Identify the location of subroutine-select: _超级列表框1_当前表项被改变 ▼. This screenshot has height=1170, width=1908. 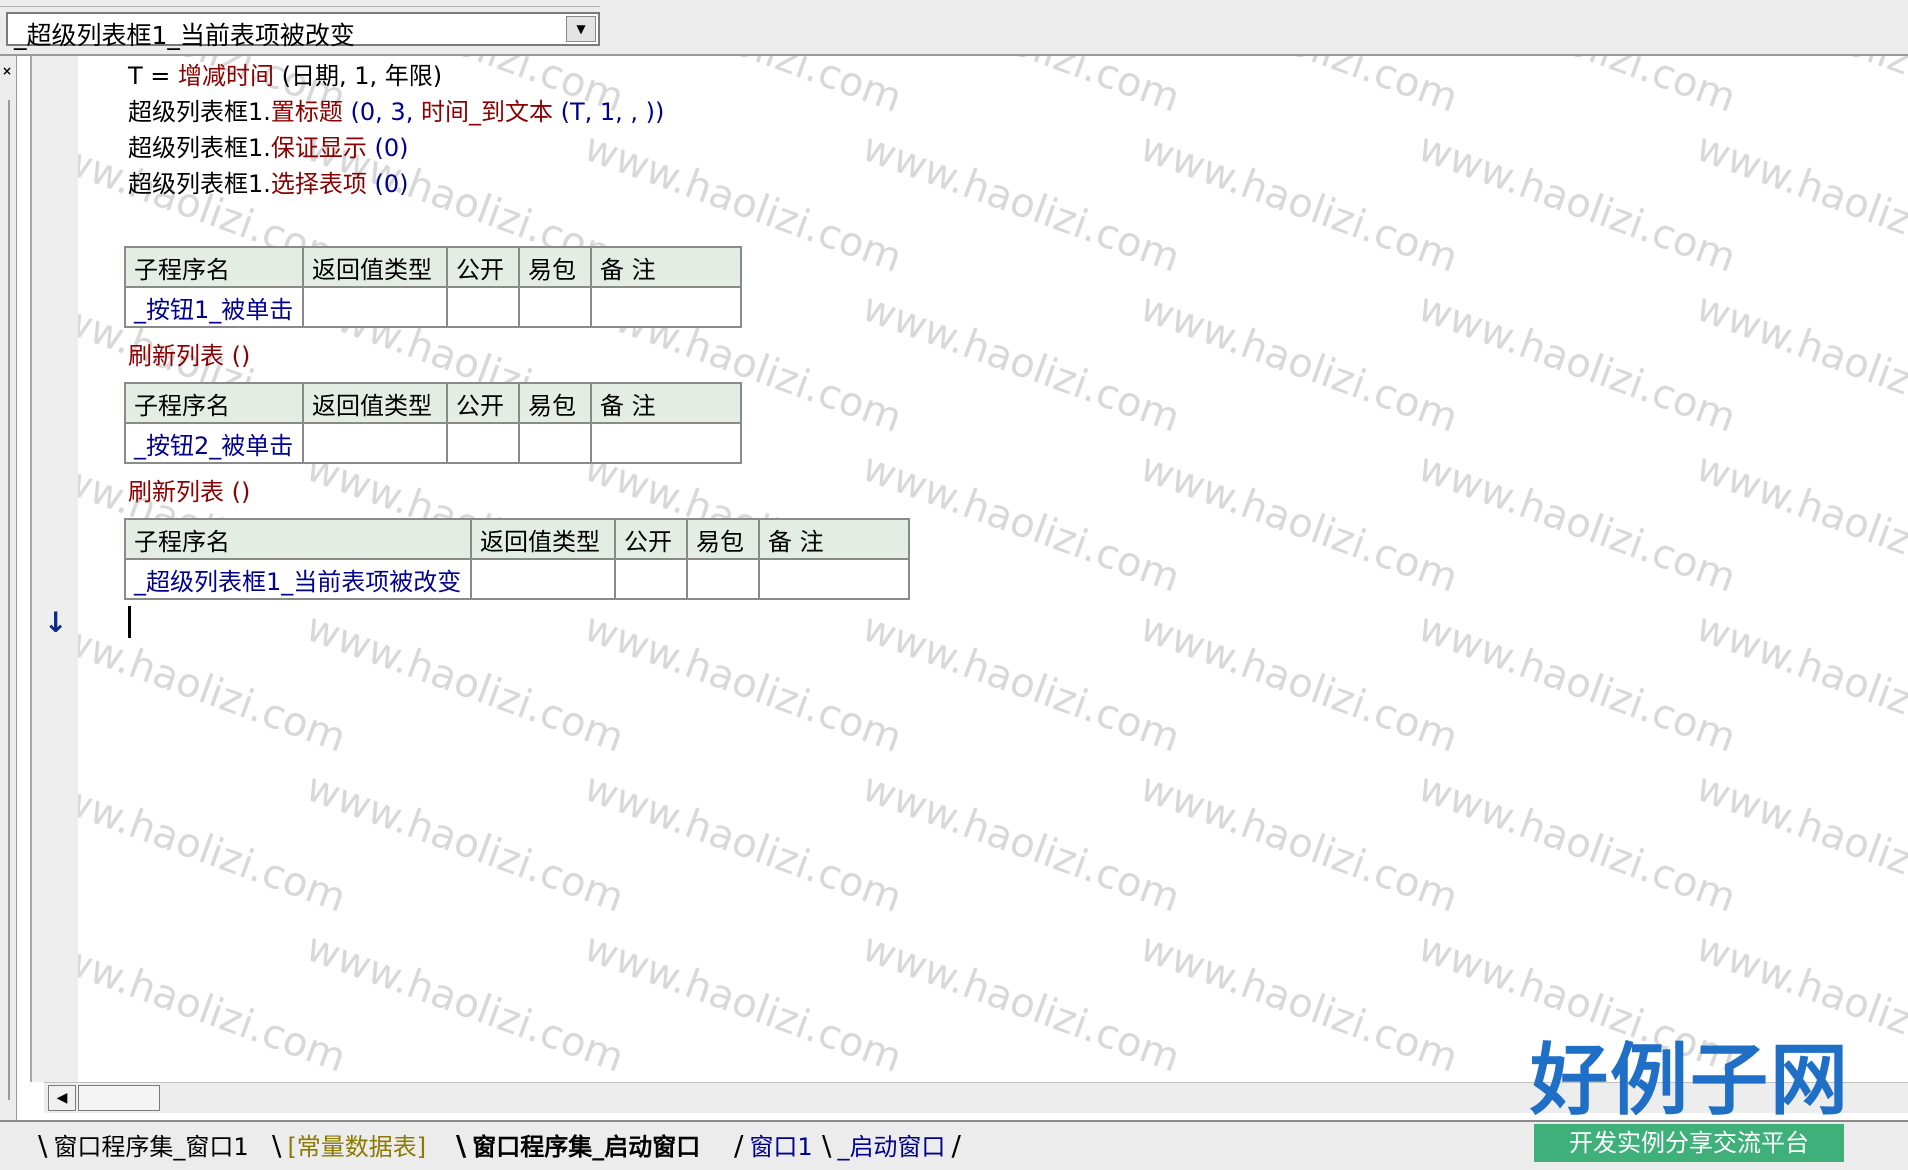
(303, 31).